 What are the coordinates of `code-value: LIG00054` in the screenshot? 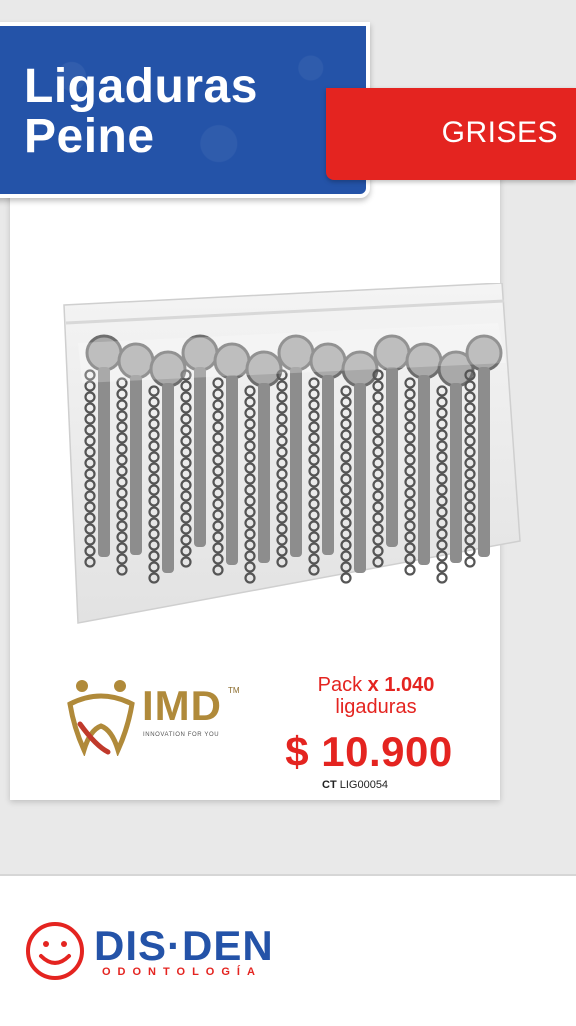 It's located at (364, 785).